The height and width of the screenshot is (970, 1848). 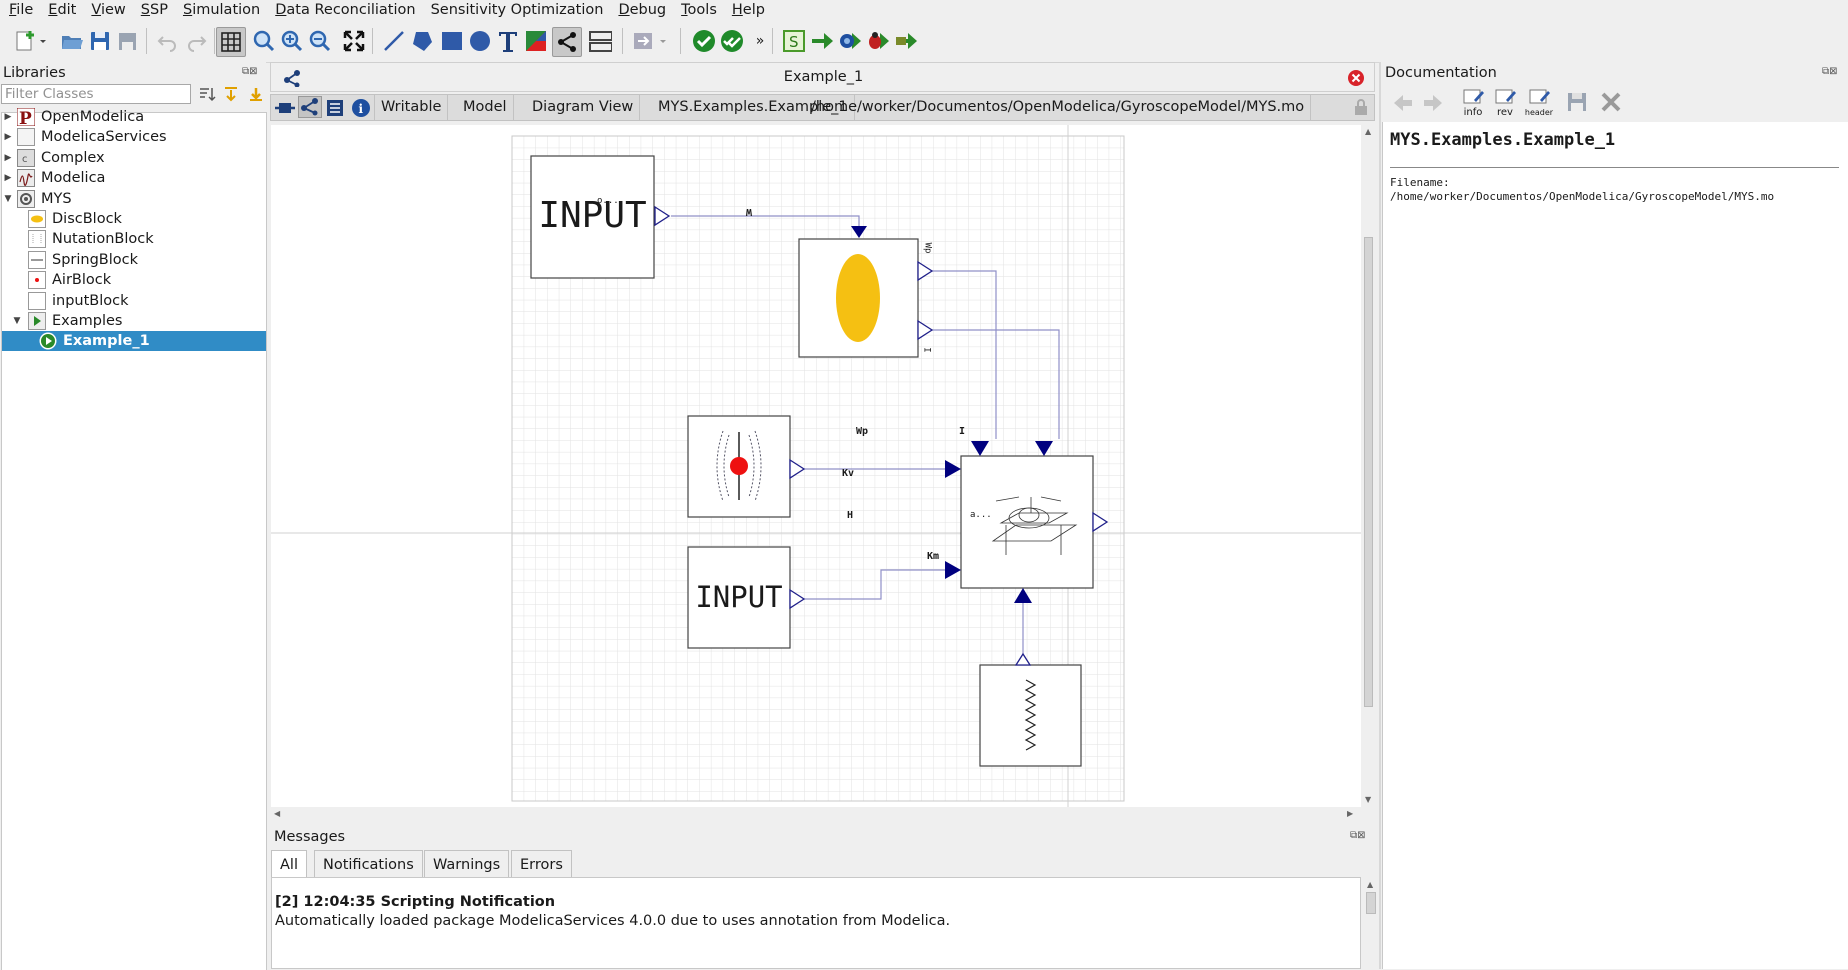 I want to click on open-icon, so click(x=72, y=41).